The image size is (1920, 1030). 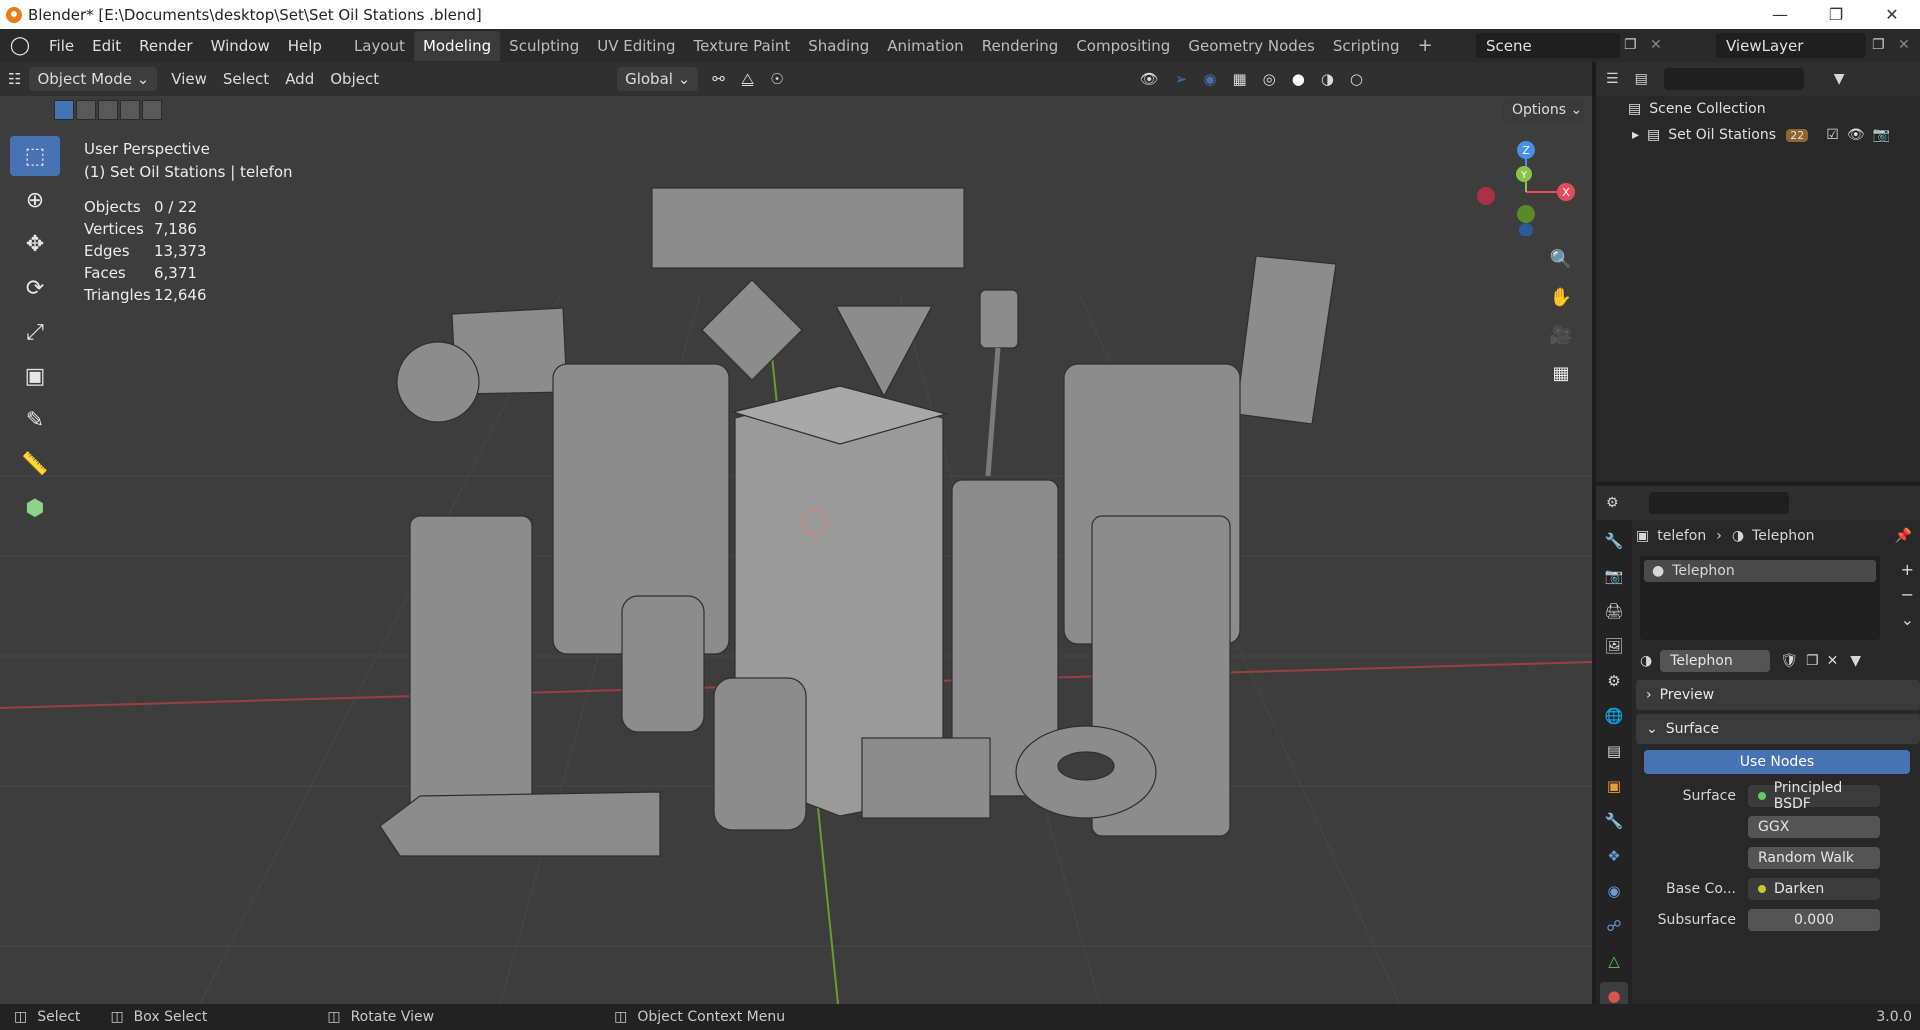 I want to click on menu-window: Window, so click(x=240, y=46).